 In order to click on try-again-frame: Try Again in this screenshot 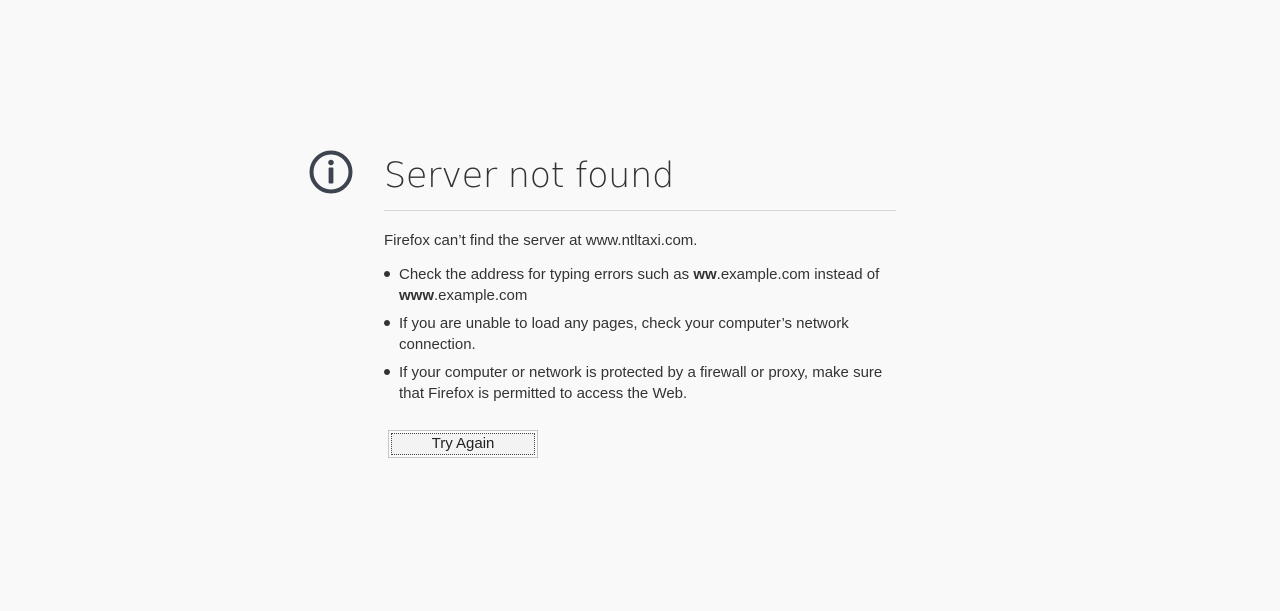, I will do `click(463, 444)`.